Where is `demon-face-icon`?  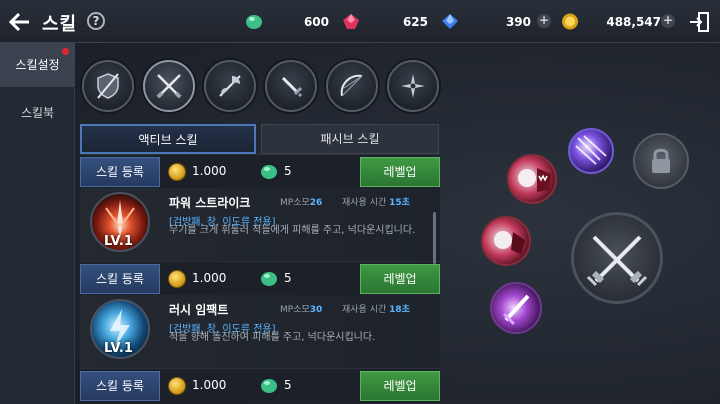
demon-face-icon is located at coordinates (534, 180).